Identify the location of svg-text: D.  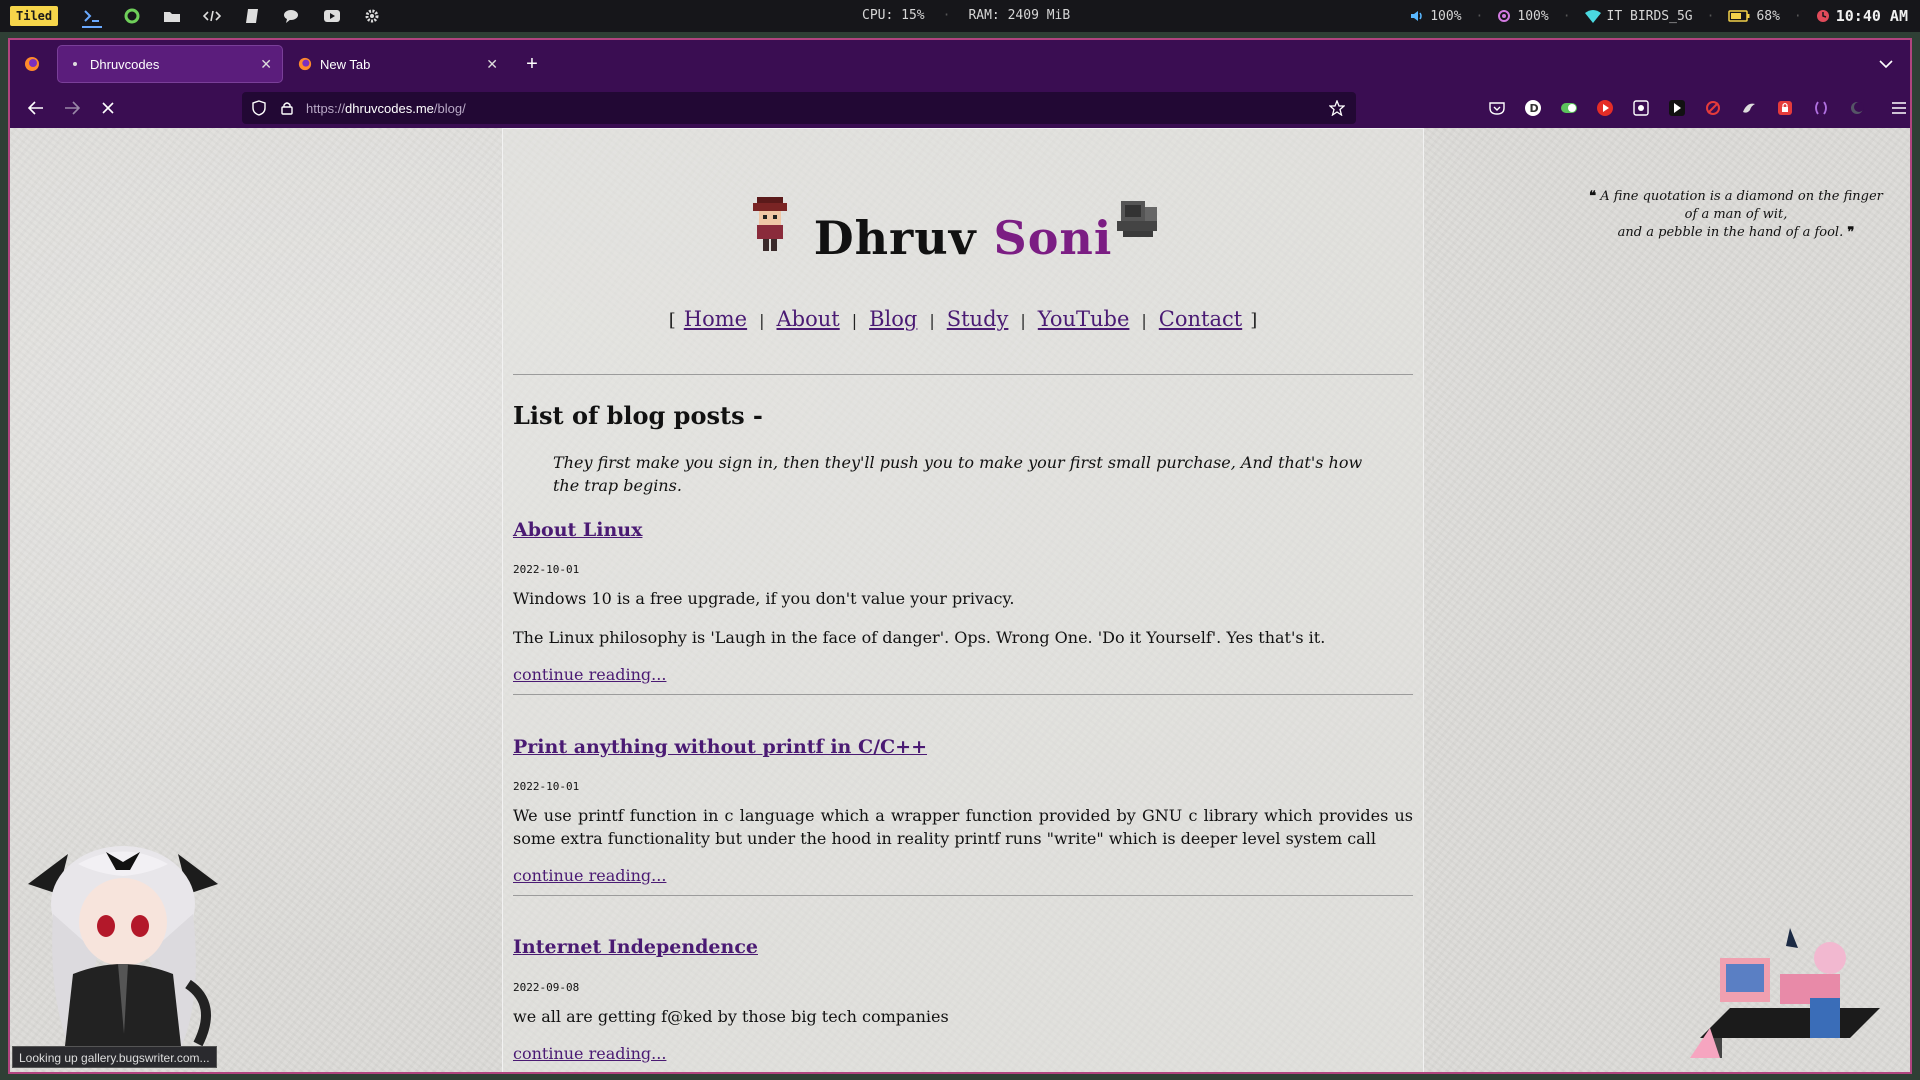
(1534, 108).